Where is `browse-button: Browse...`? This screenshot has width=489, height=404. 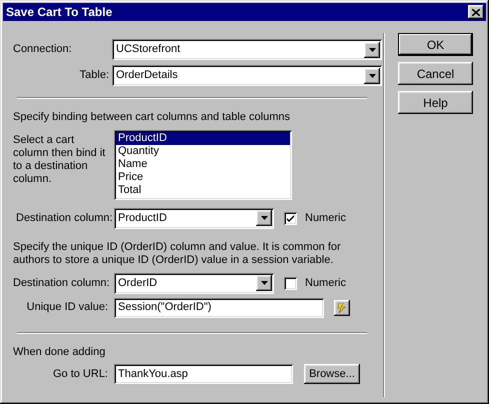
browse-button: Browse... is located at coordinates (332, 374).